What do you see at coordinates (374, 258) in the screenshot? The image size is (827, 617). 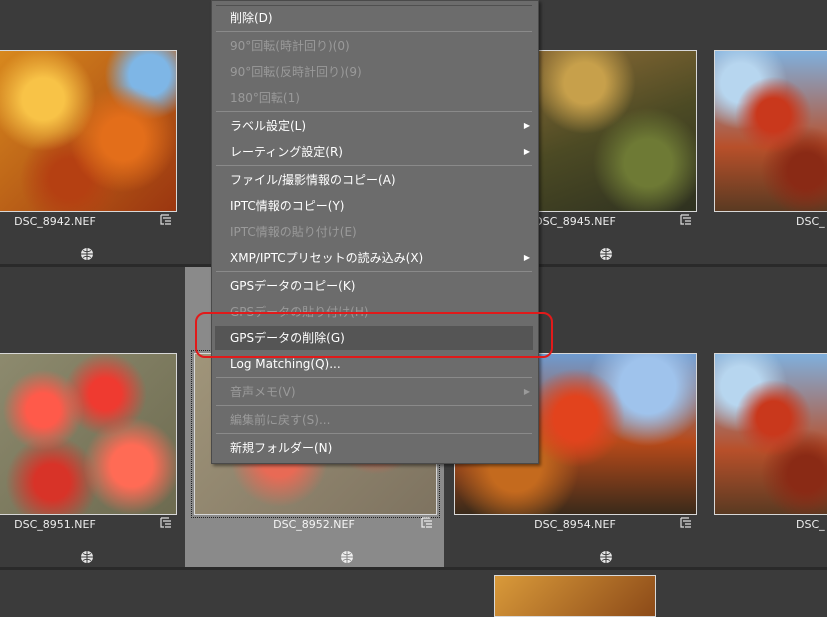 I see `menu-item-load-xmp-iptc-preset: XMP/IPTCプリセットの読み込み(X) ▶` at bounding box center [374, 258].